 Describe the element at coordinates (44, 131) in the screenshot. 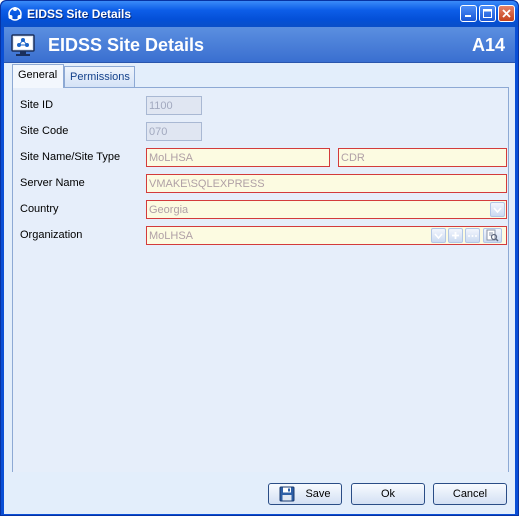

I see `site-code-label: Site Code` at that location.